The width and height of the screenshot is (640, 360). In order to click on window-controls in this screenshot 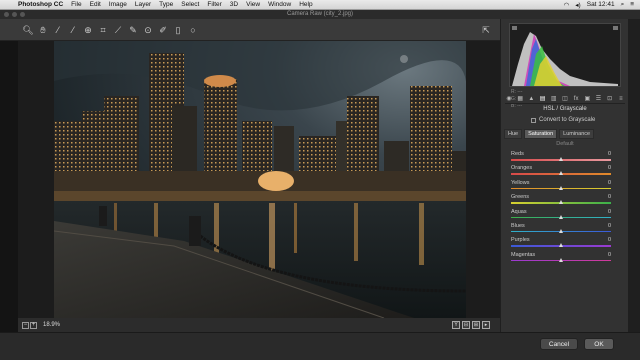, I will do `click(14, 14)`.